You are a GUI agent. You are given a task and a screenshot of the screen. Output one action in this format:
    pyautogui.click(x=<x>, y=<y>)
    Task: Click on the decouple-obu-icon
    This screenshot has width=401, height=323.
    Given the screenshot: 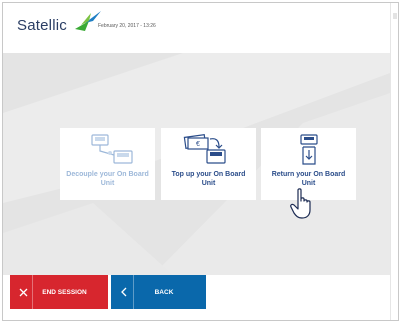 What is the action you would take?
    pyautogui.click(x=111, y=149)
    